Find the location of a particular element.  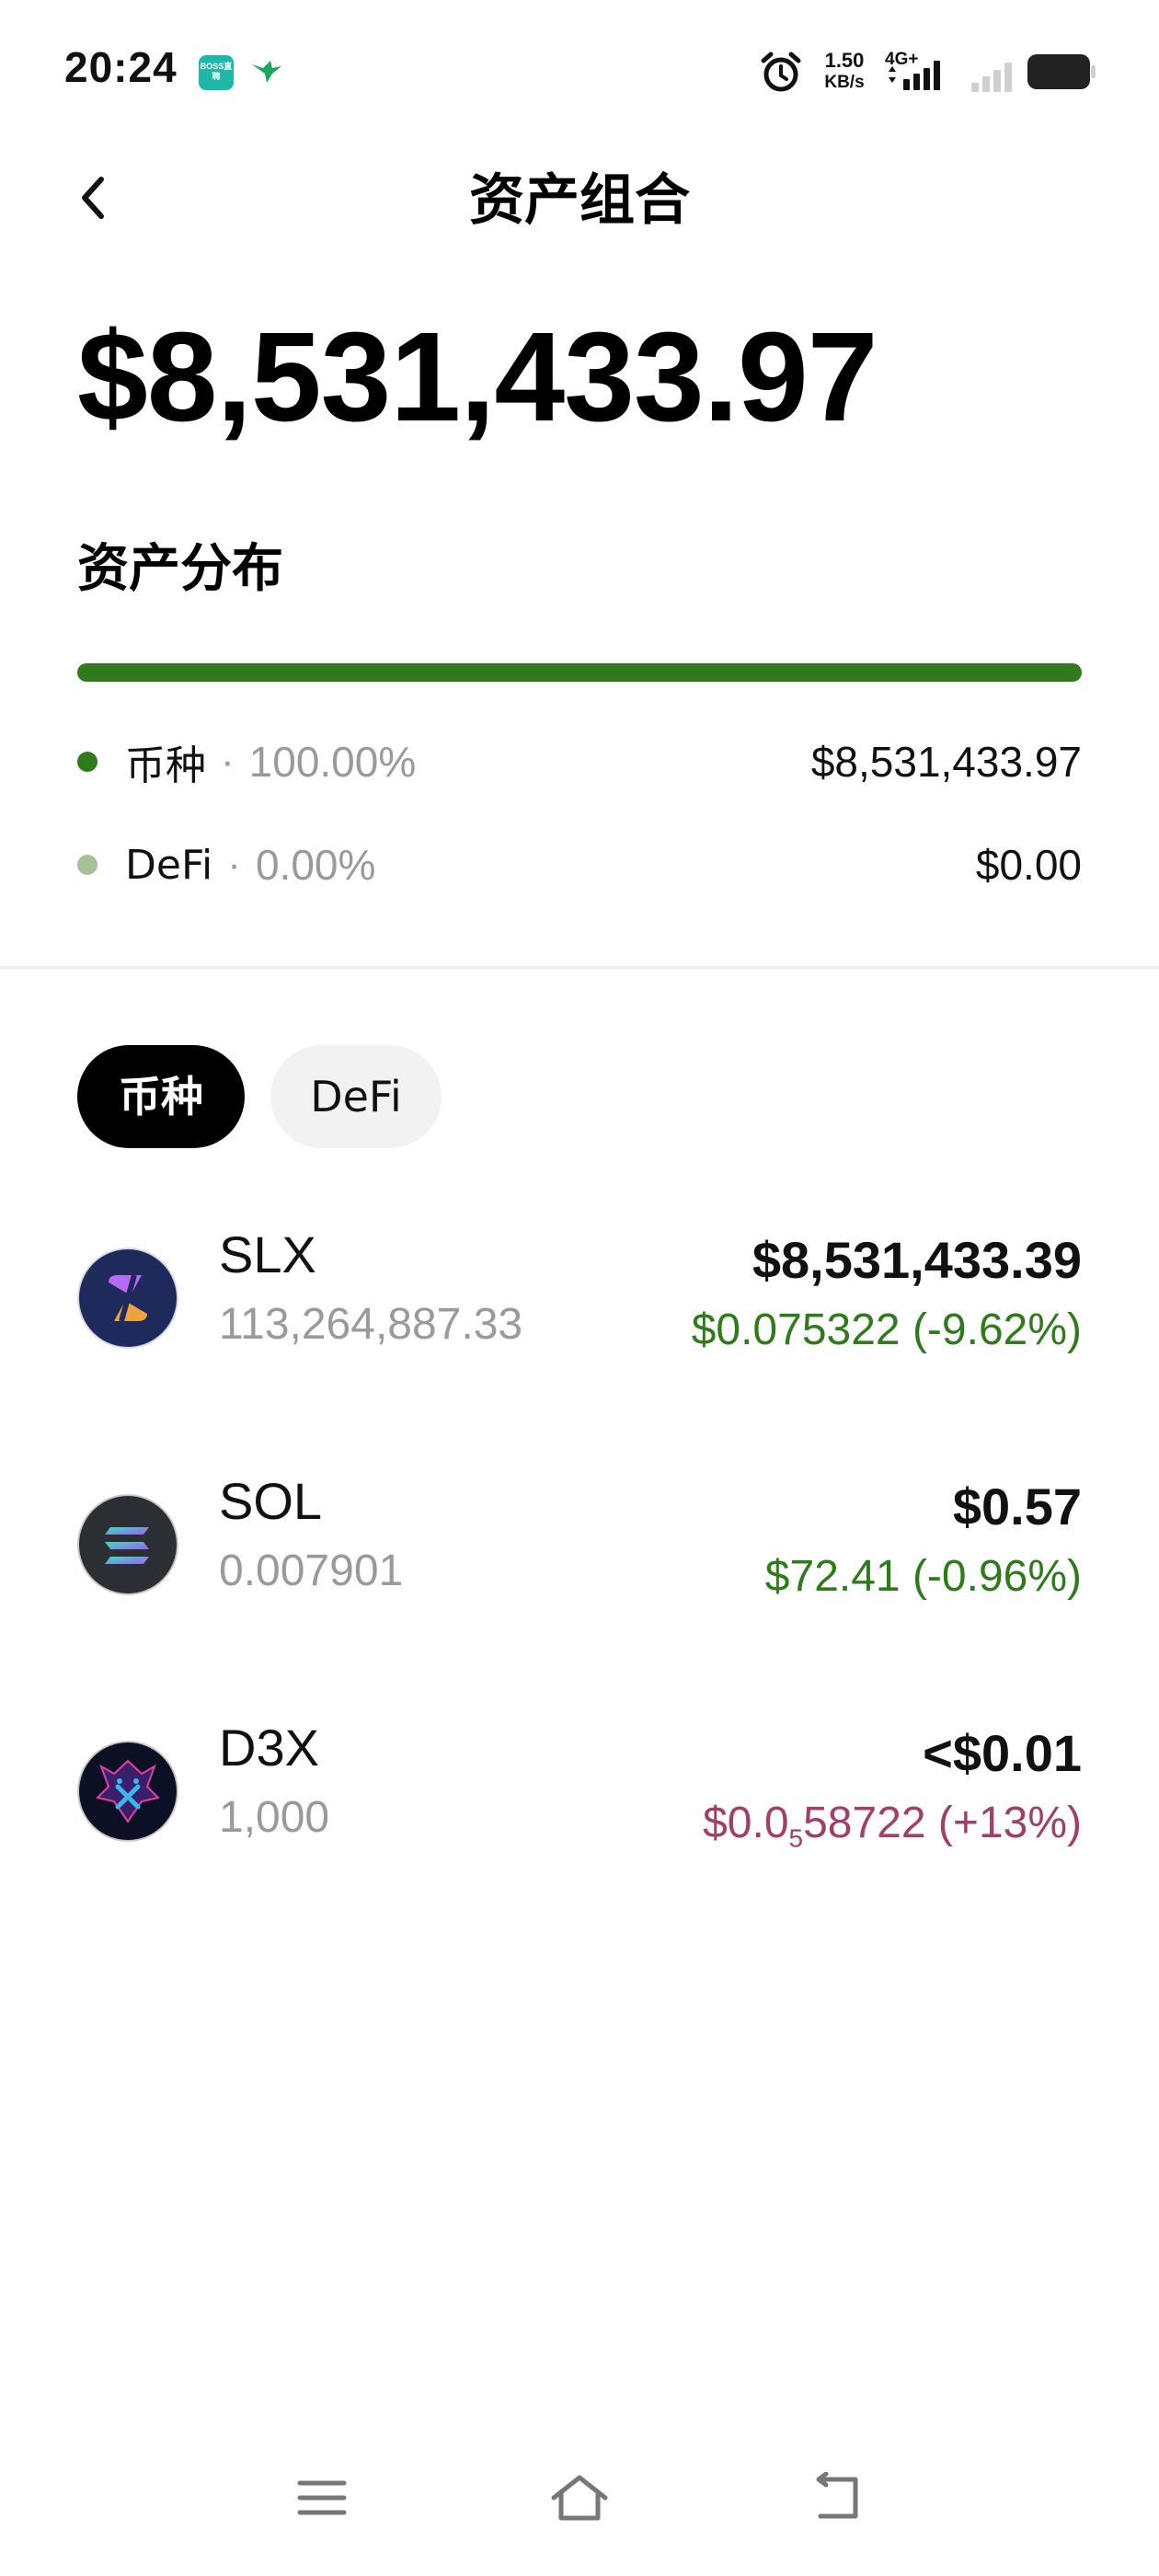

asset-symbol: SOL is located at coordinates (271, 1501).